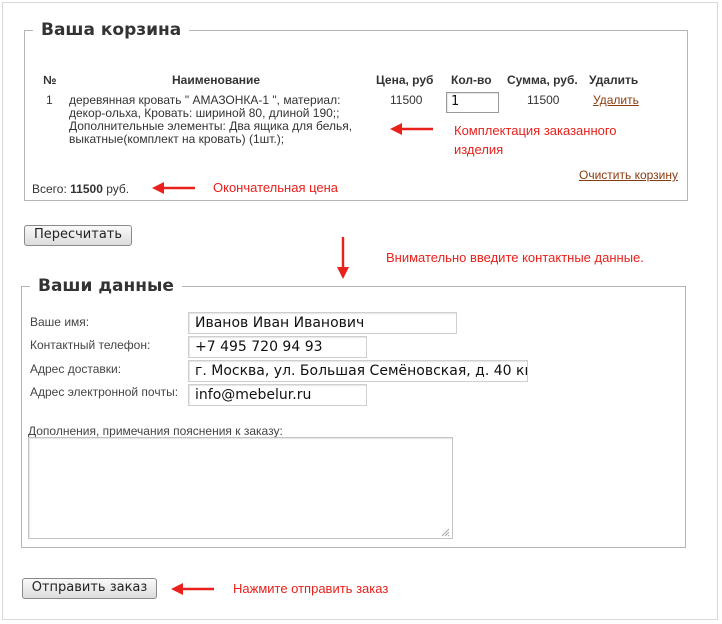  Describe the element at coordinates (89, 588) in the screenshot. I see `submit-order-button: Отправить заказ` at that location.